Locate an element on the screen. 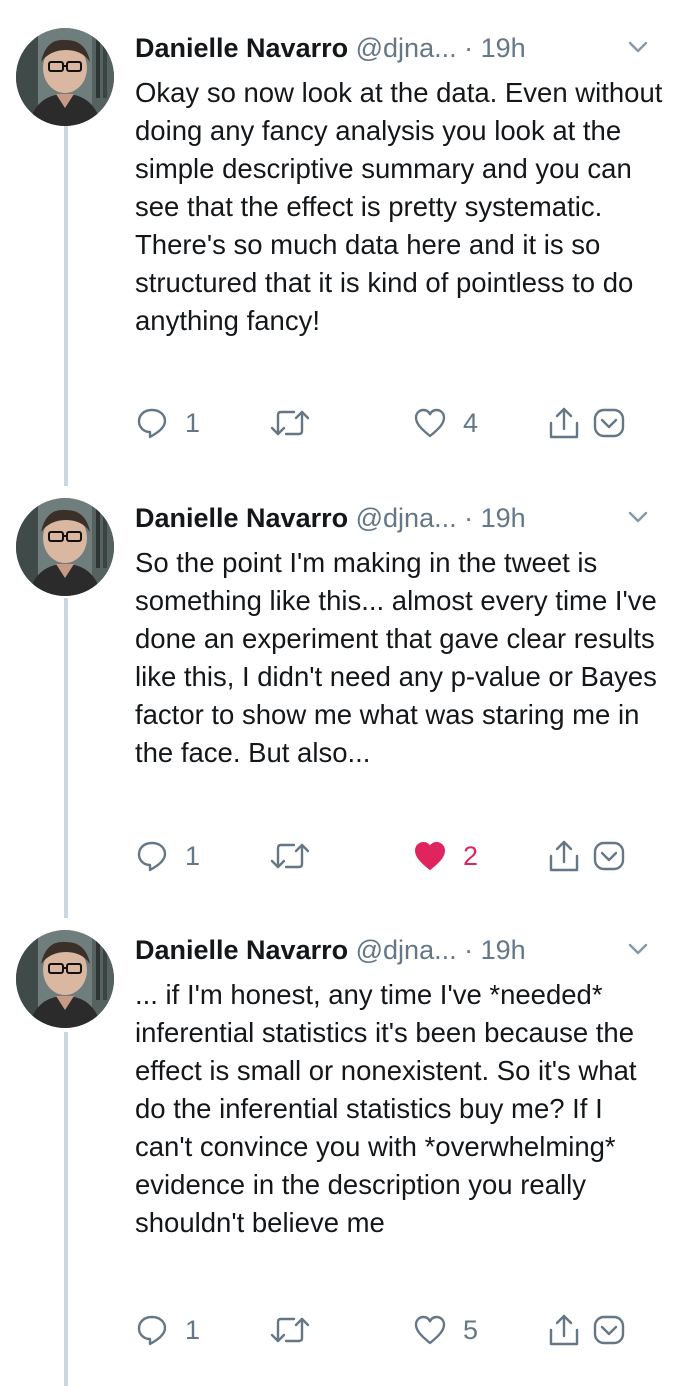  like-button: 5 is located at coordinates (445, 1330).